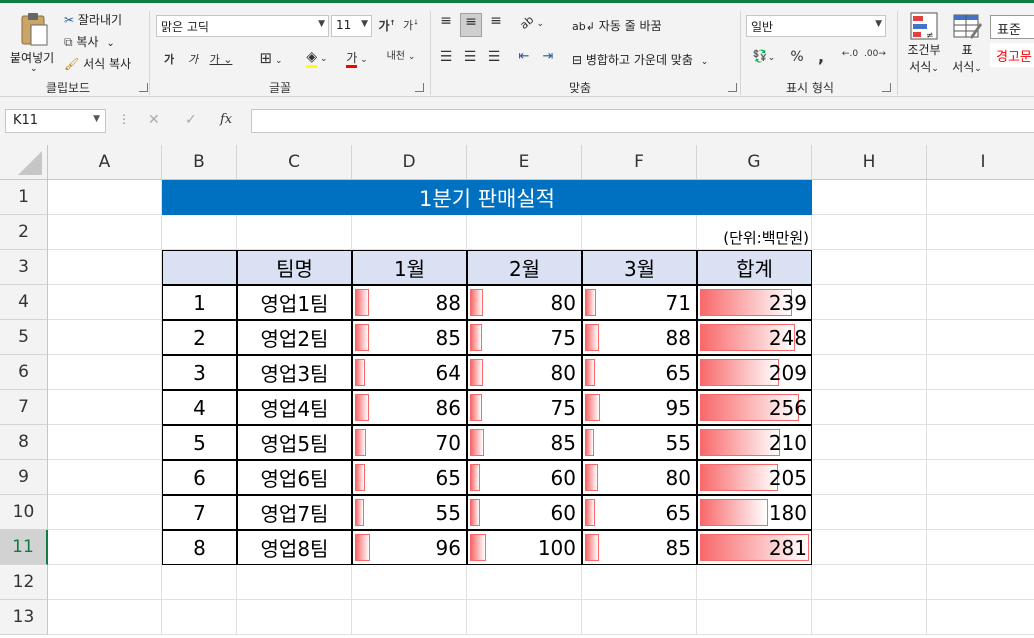 This screenshot has width=1034, height=638. I want to click on column-header: B, so click(199, 162).